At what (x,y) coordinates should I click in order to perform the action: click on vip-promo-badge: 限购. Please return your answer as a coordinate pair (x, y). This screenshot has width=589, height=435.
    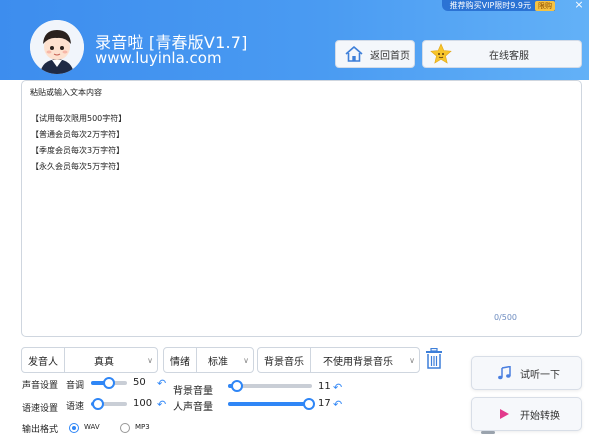
    Looking at the image, I should click on (545, 5).